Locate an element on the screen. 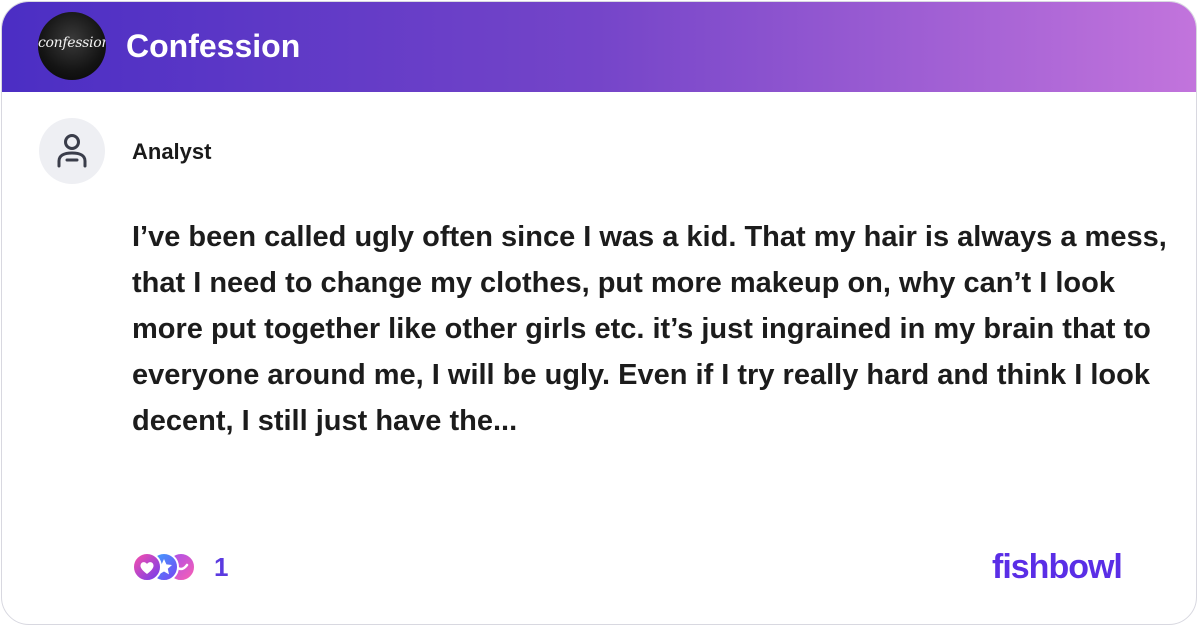 The image size is (1200, 628). bowl-header: confession Confession is located at coordinates (599, 47).